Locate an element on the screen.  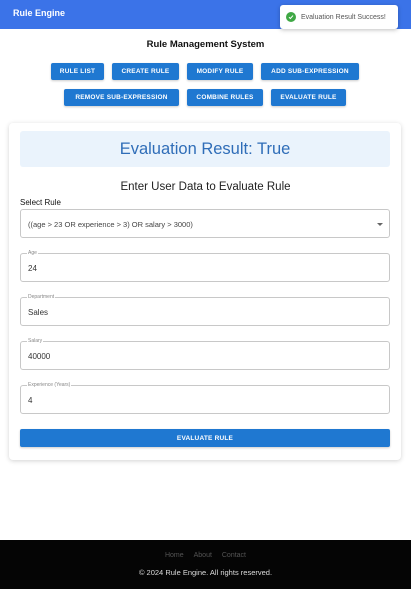
evaluation-result-banner: Evaluation Result: True is located at coordinates (205, 149).